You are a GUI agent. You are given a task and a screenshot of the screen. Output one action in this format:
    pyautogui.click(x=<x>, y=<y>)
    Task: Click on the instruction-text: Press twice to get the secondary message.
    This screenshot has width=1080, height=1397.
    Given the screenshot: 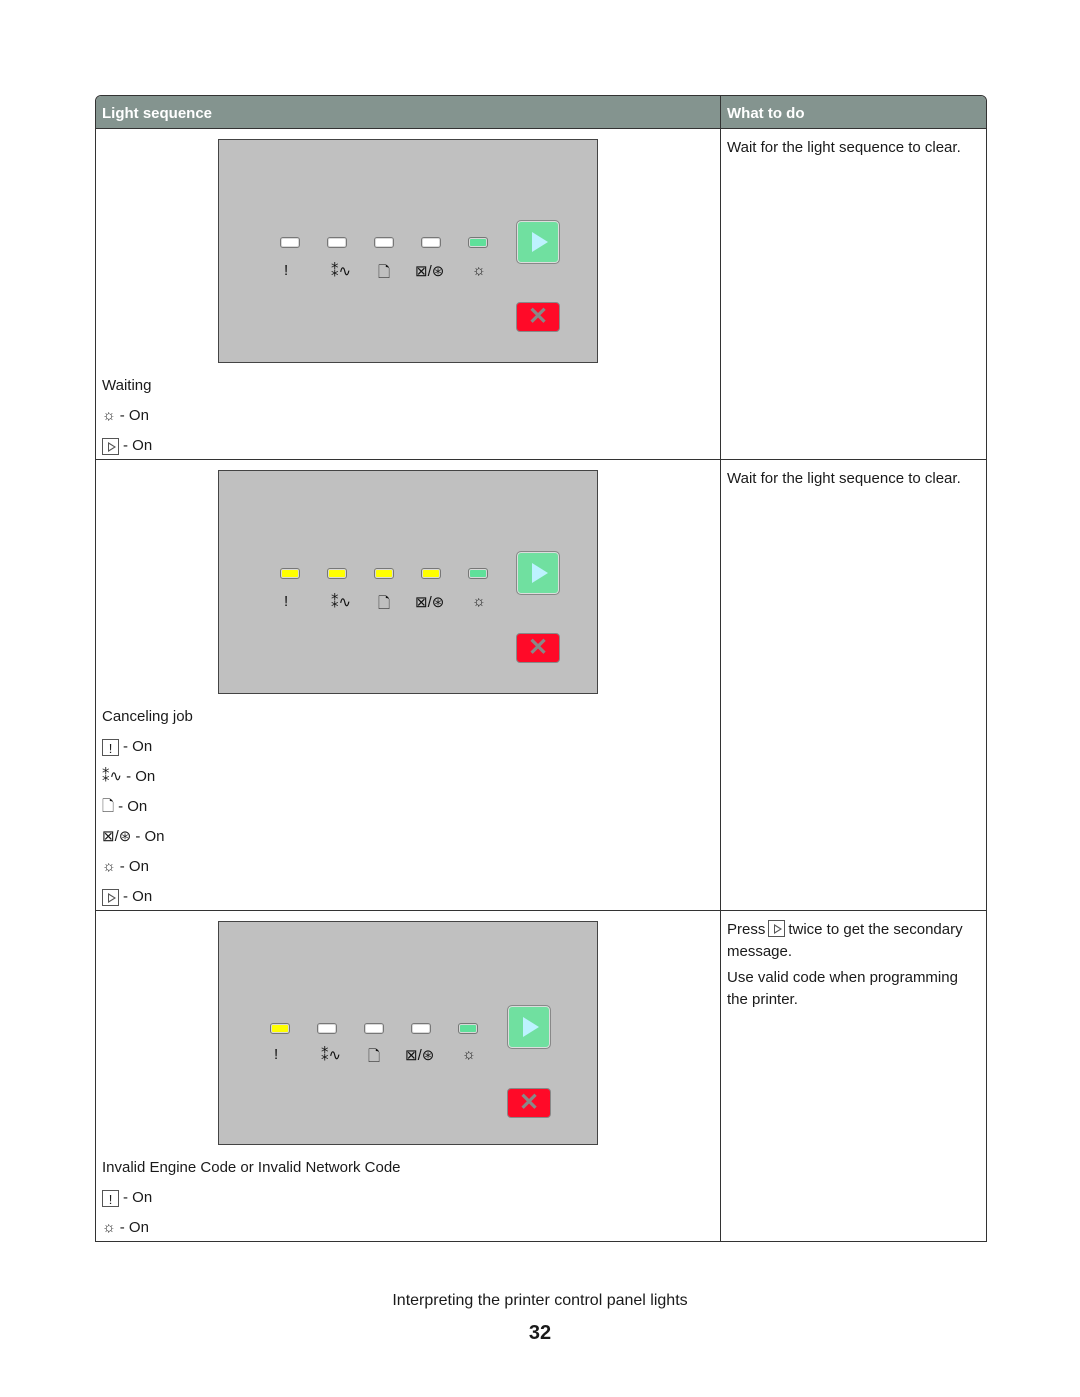 What is the action you would take?
    pyautogui.click(x=853, y=941)
    